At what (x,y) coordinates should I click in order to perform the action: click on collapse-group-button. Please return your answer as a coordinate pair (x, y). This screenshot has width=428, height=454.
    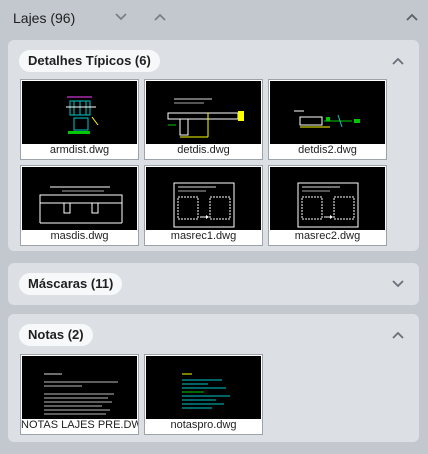
    Looking at the image, I should click on (412, 17).